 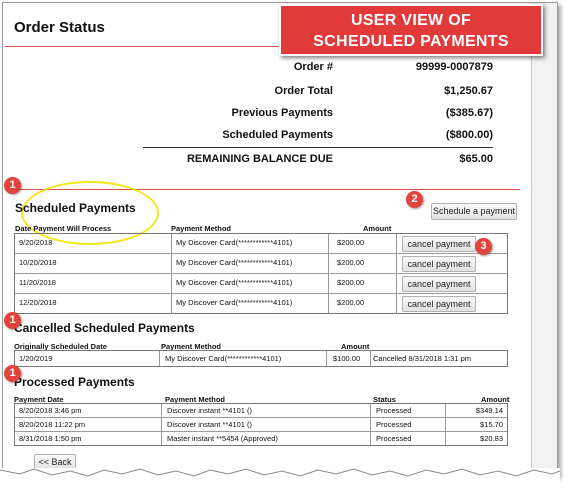 I want to click on summary-value: ($385.67), so click(x=469, y=113).